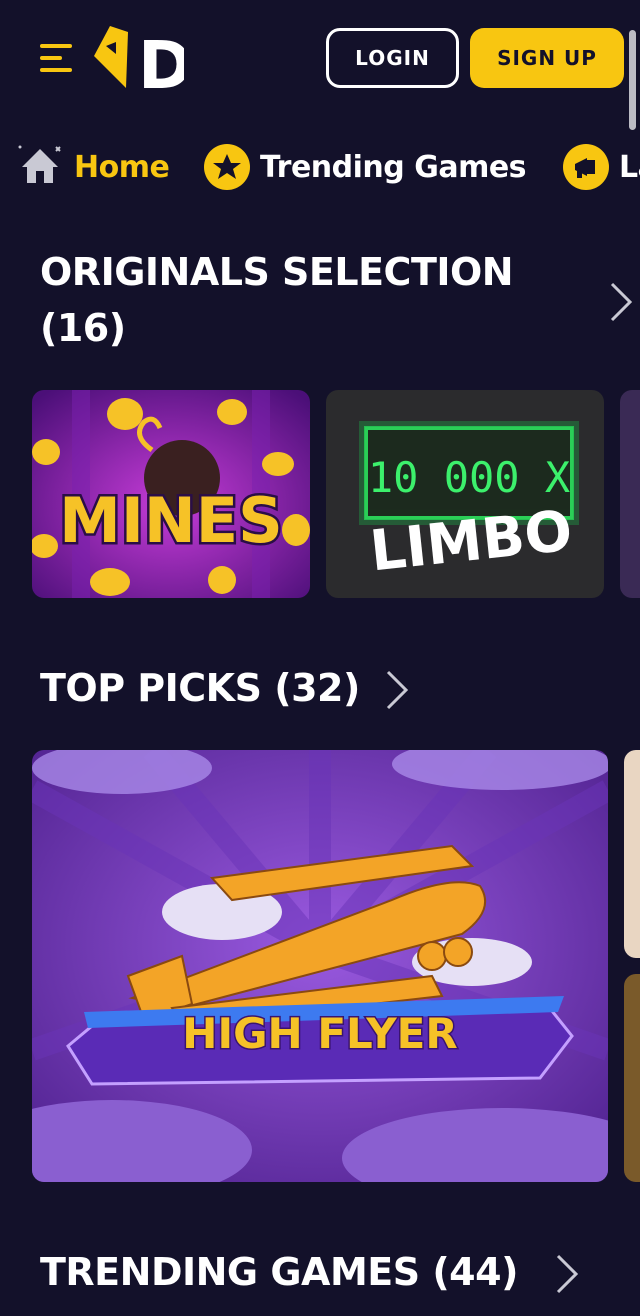  Describe the element at coordinates (469, 477) in the screenshot. I see `limbo-multiplier: 10 000 X` at that location.